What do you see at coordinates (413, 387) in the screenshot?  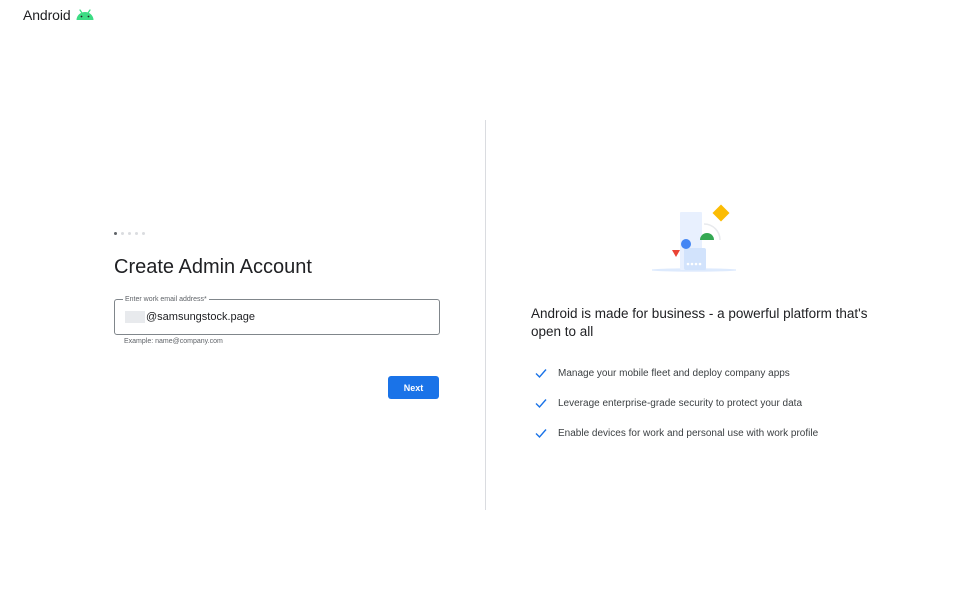 I see `next-button: Next` at bounding box center [413, 387].